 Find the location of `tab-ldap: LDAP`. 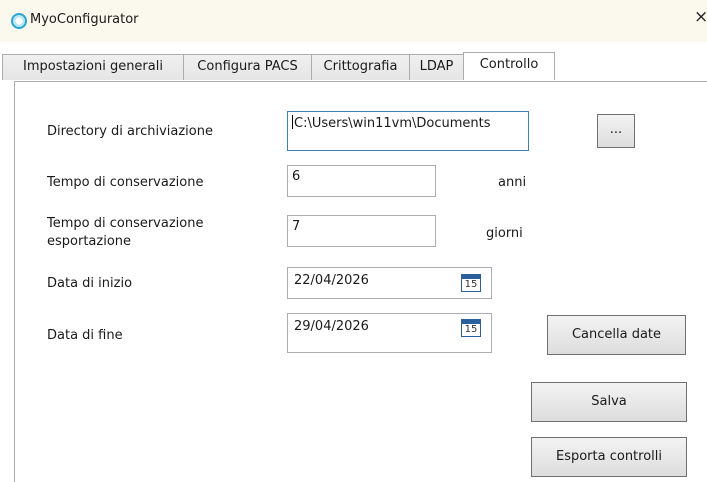

tab-ldap: LDAP is located at coordinates (436, 67).